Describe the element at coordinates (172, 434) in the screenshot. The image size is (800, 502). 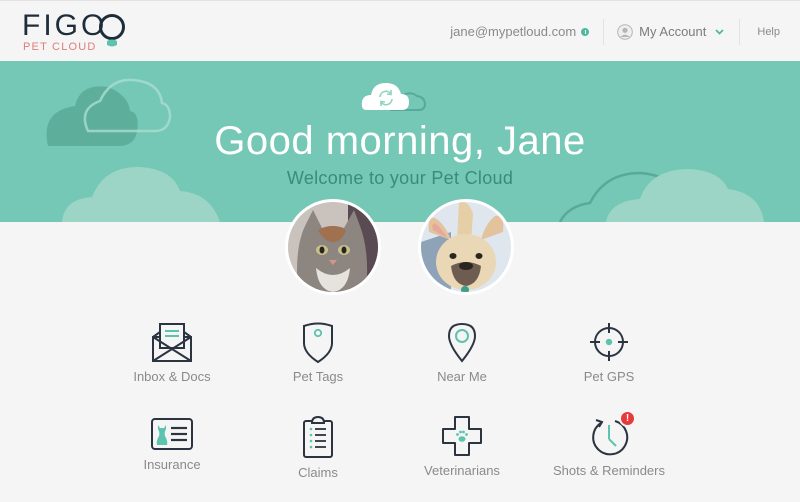
I see `insurance-card-icon` at that location.